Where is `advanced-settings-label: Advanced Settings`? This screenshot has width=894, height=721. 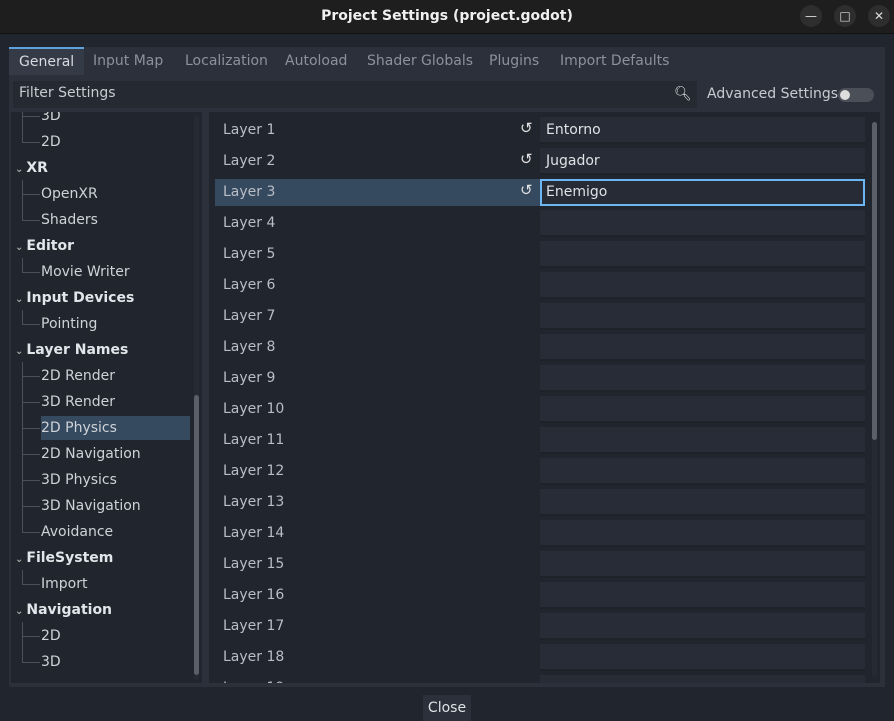
advanced-settings-label: Advanced Settings is located at coordinates (773, 94).